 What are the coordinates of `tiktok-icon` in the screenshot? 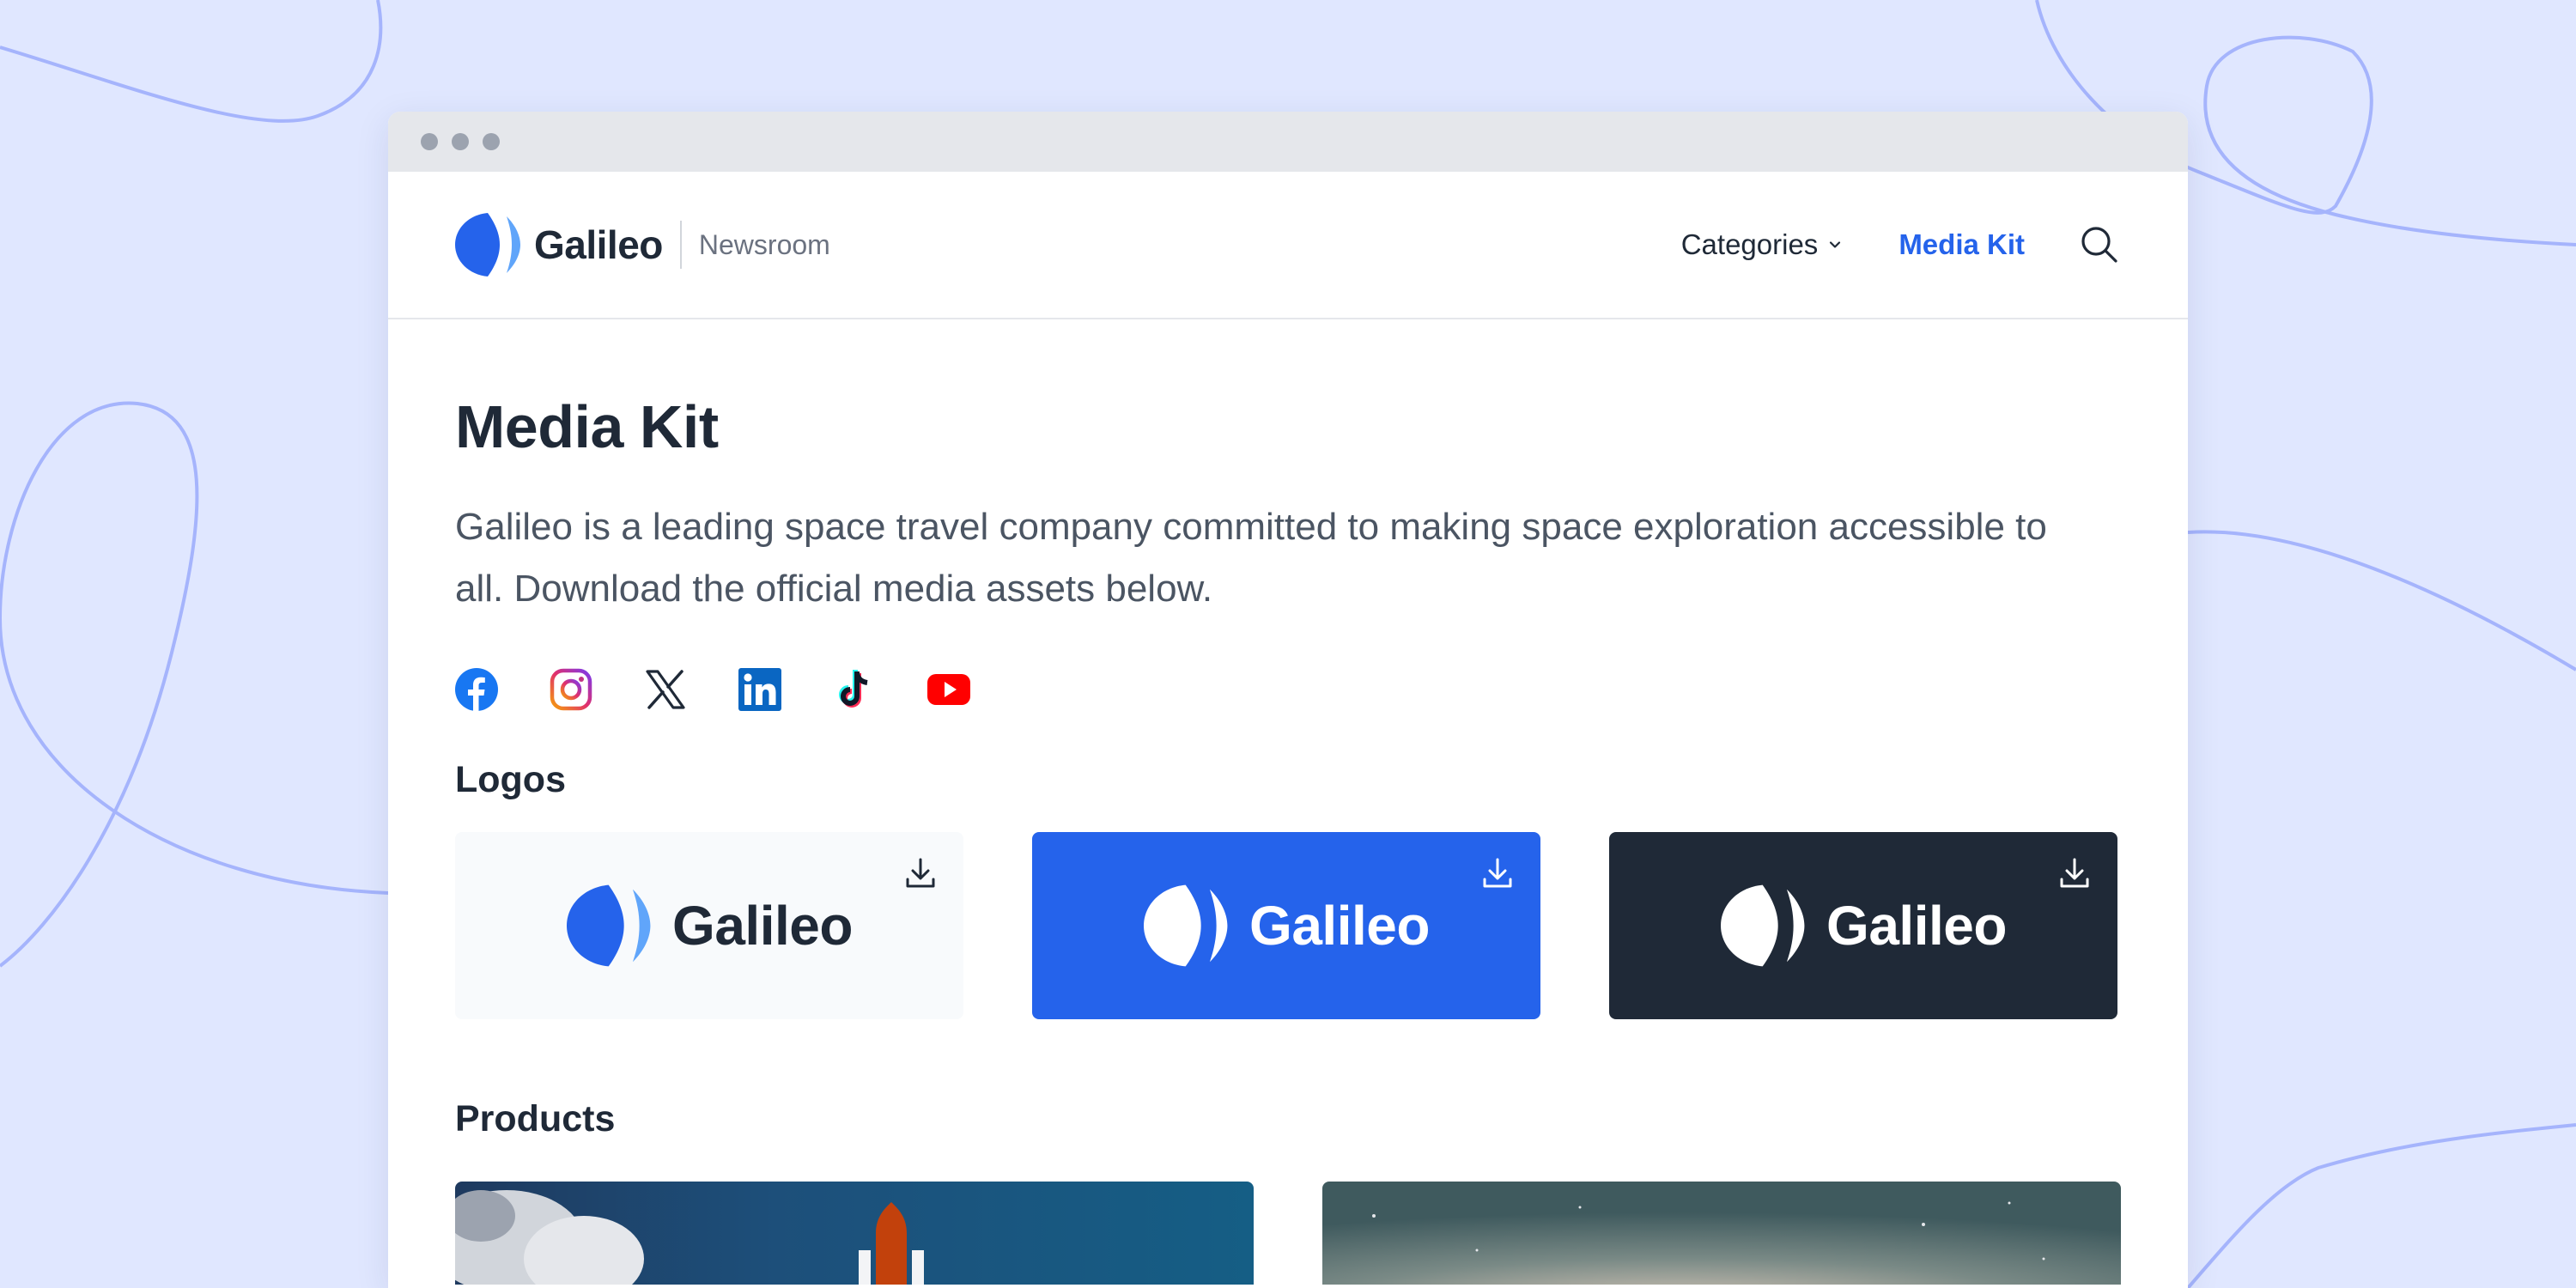 It's located at (854, 689).